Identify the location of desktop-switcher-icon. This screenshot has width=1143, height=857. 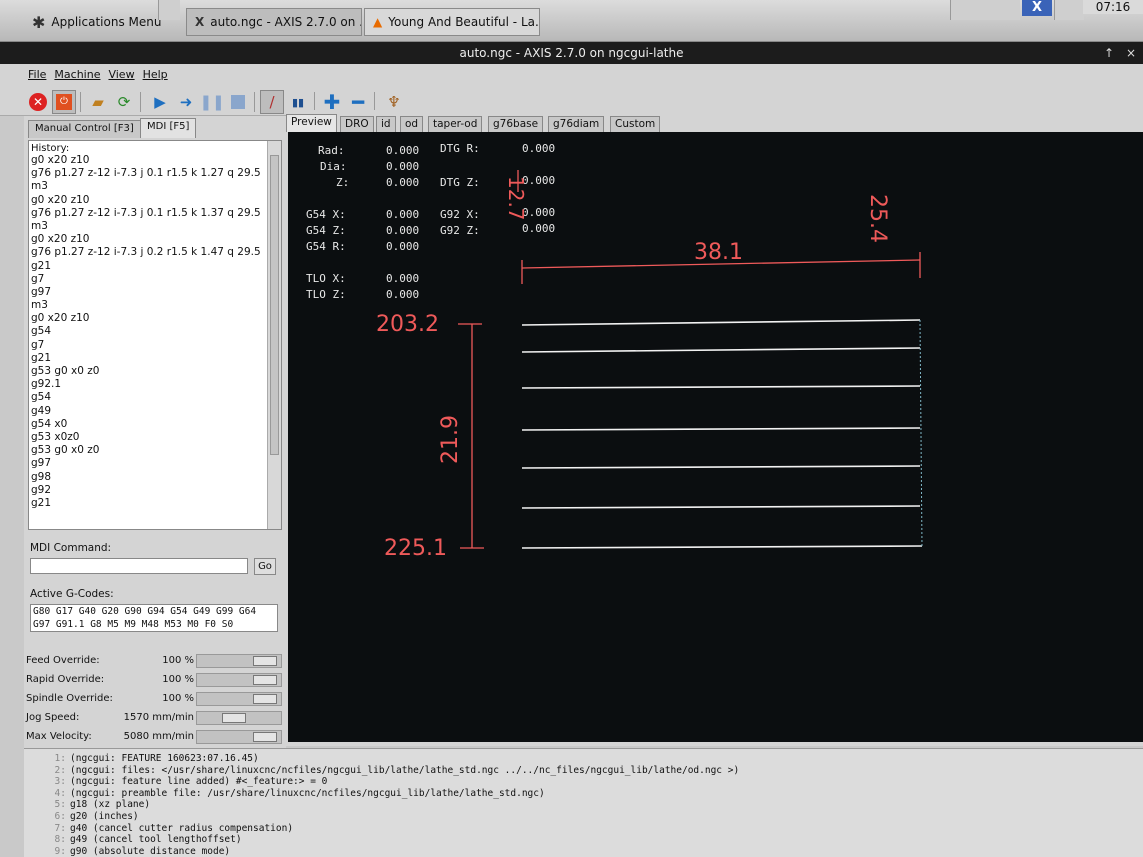
(169, 10).